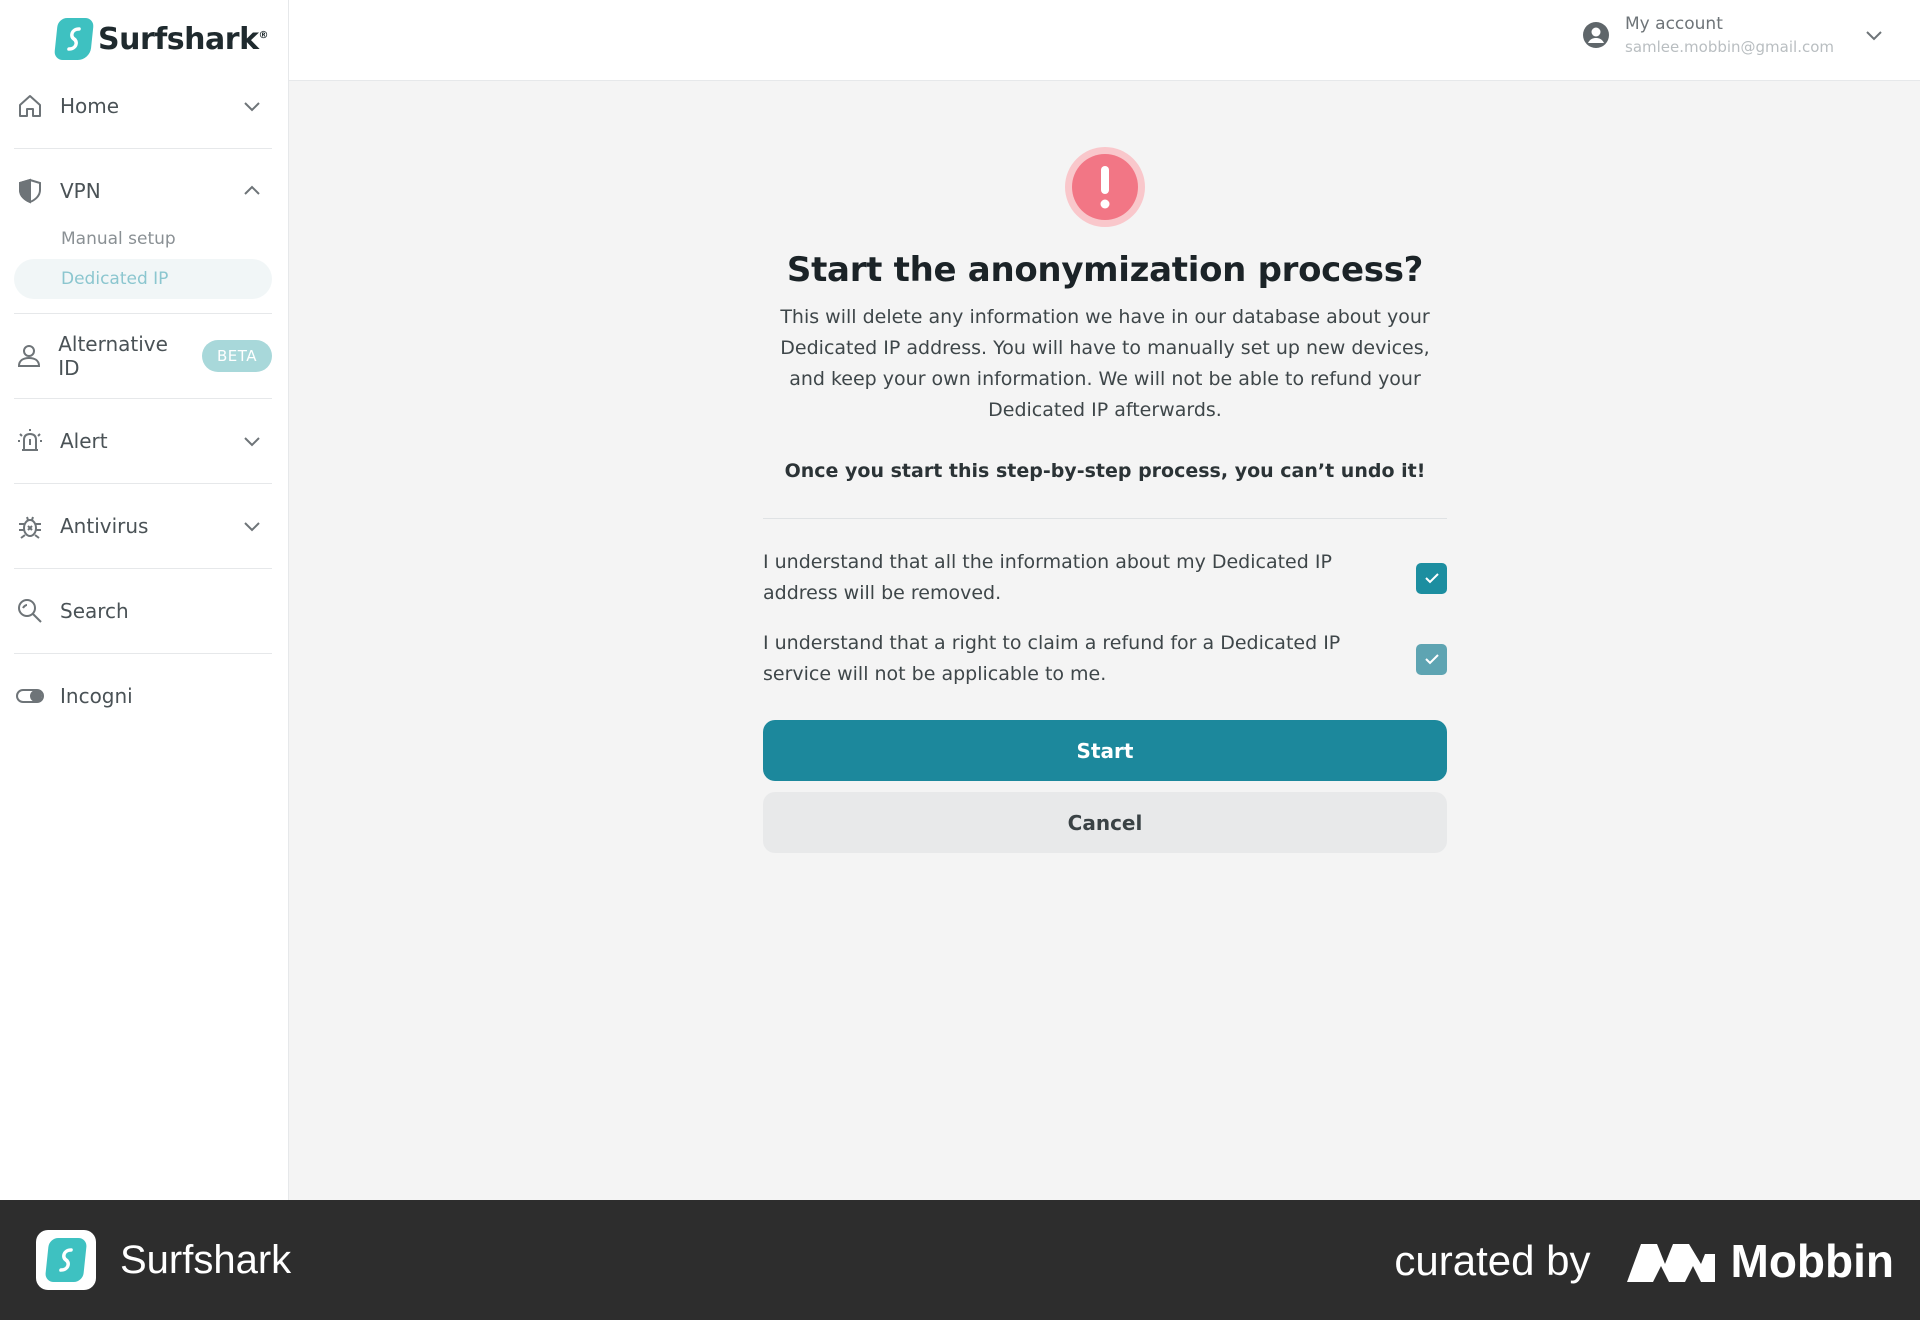  I want to click on alert-bell-icon, so click(30, 441).